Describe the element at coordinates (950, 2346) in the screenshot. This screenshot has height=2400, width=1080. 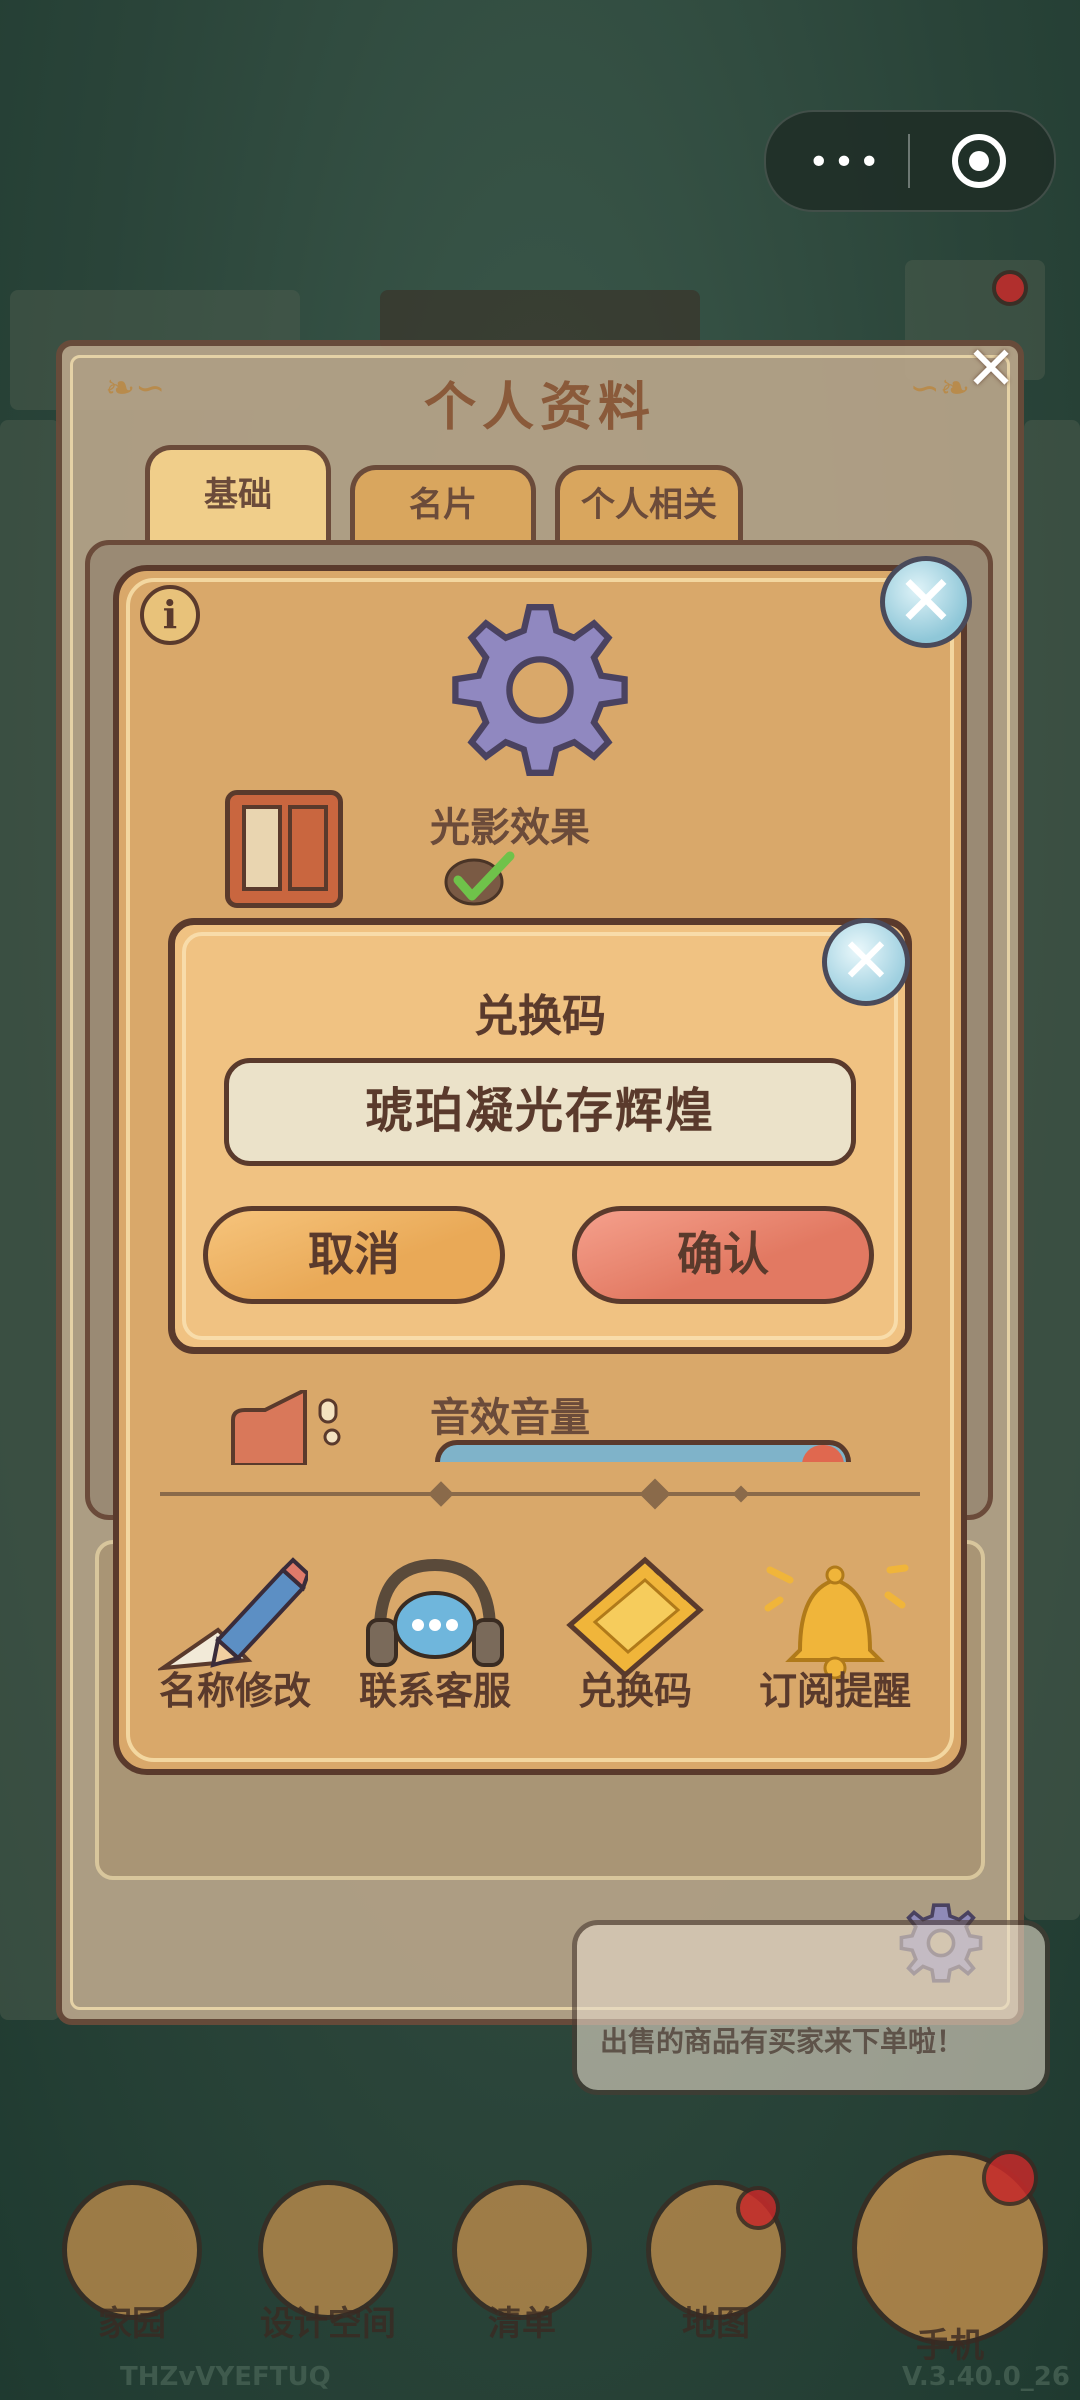
I see `nav-phone-label: 手机` at that location.